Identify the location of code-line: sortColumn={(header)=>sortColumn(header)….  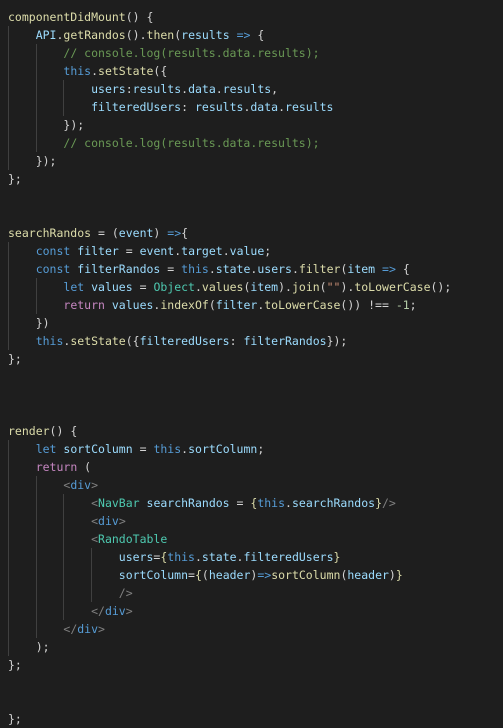
(251, 575).